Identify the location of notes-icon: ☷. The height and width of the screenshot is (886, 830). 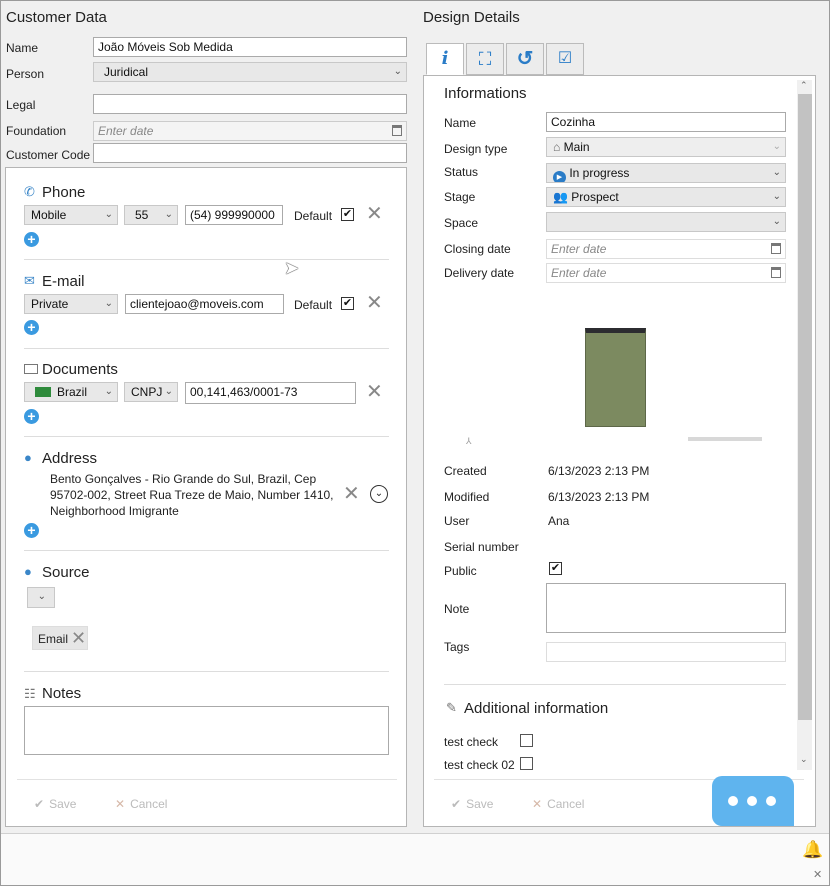
(30, 693).